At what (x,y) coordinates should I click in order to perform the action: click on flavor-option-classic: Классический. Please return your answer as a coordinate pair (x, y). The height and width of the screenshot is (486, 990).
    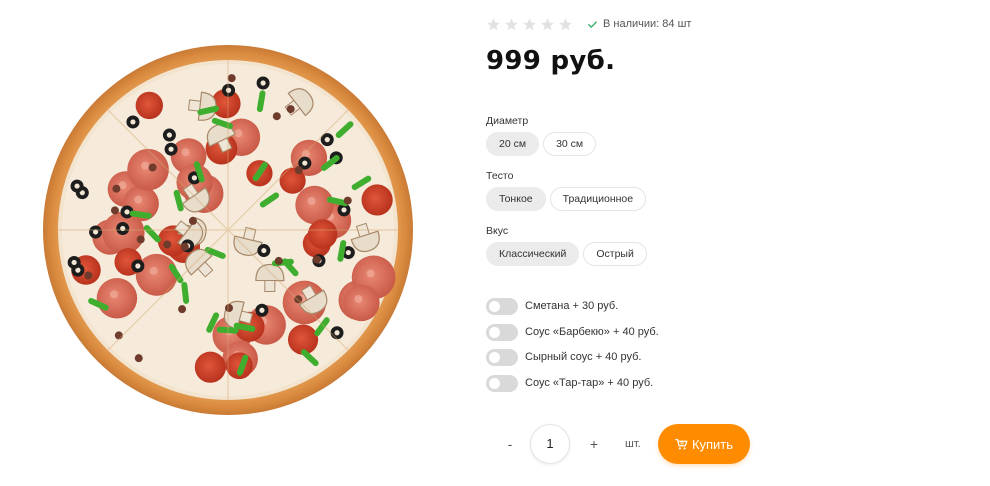
    Looking at the image, I should click on (533, 254).